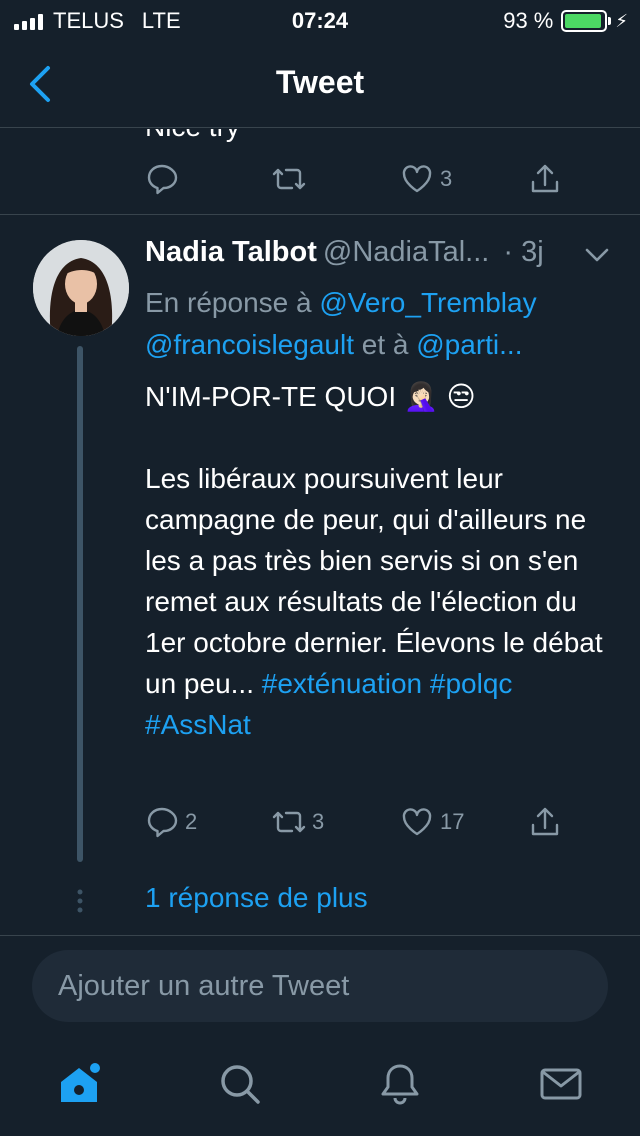  I want to click on add-tweet-input, so click(320, 986).